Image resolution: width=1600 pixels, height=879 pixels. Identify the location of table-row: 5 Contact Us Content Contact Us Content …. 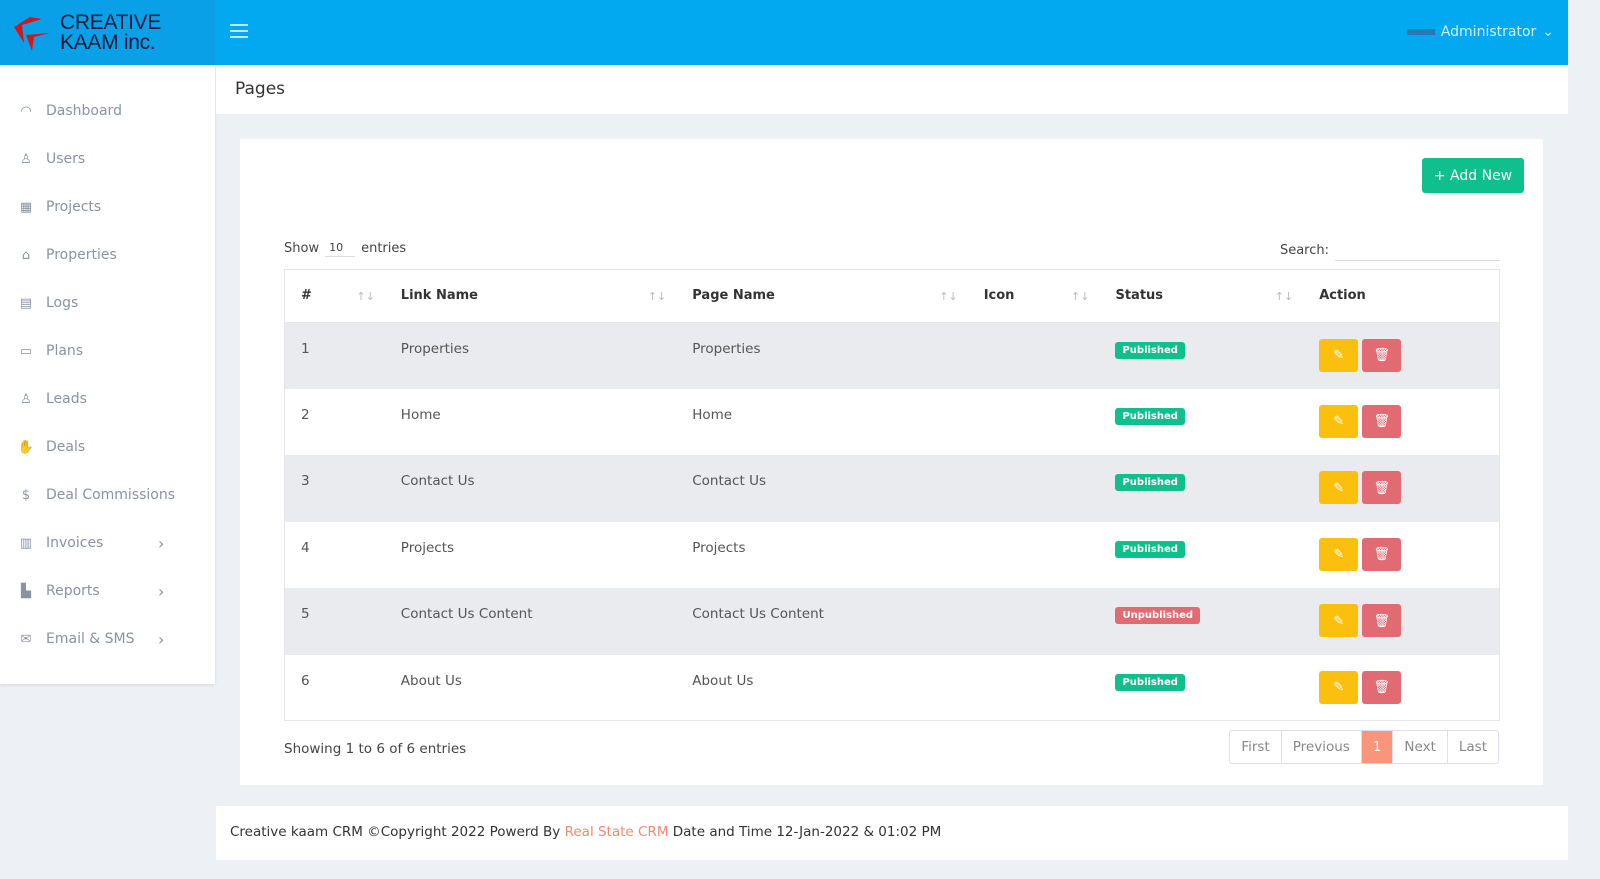
(892, 621).